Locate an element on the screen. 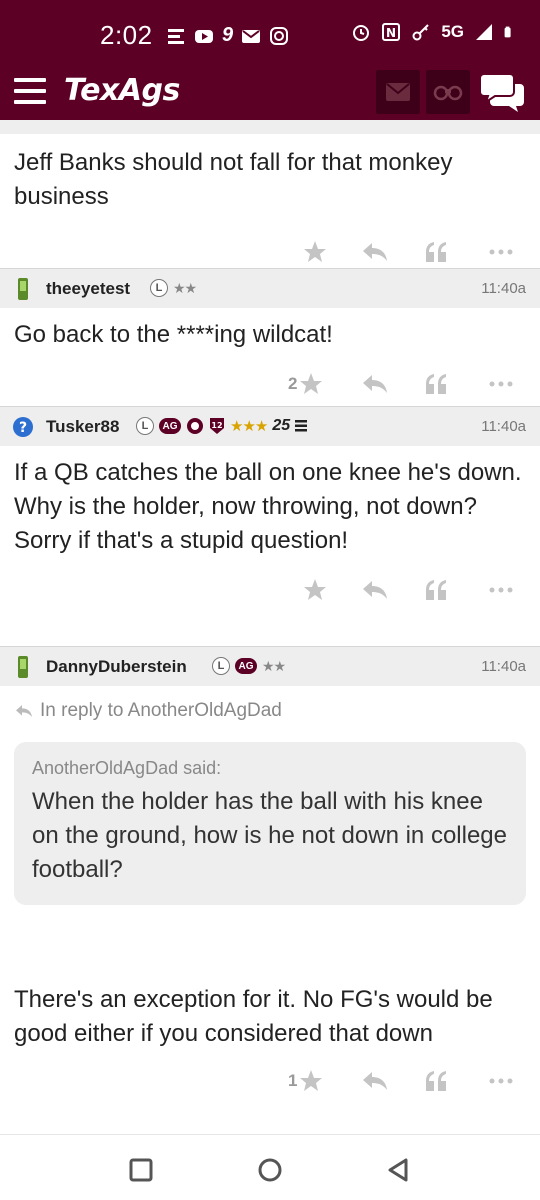 The image size is (540, 1200). inbox-button is located at coordinates (398, 92).